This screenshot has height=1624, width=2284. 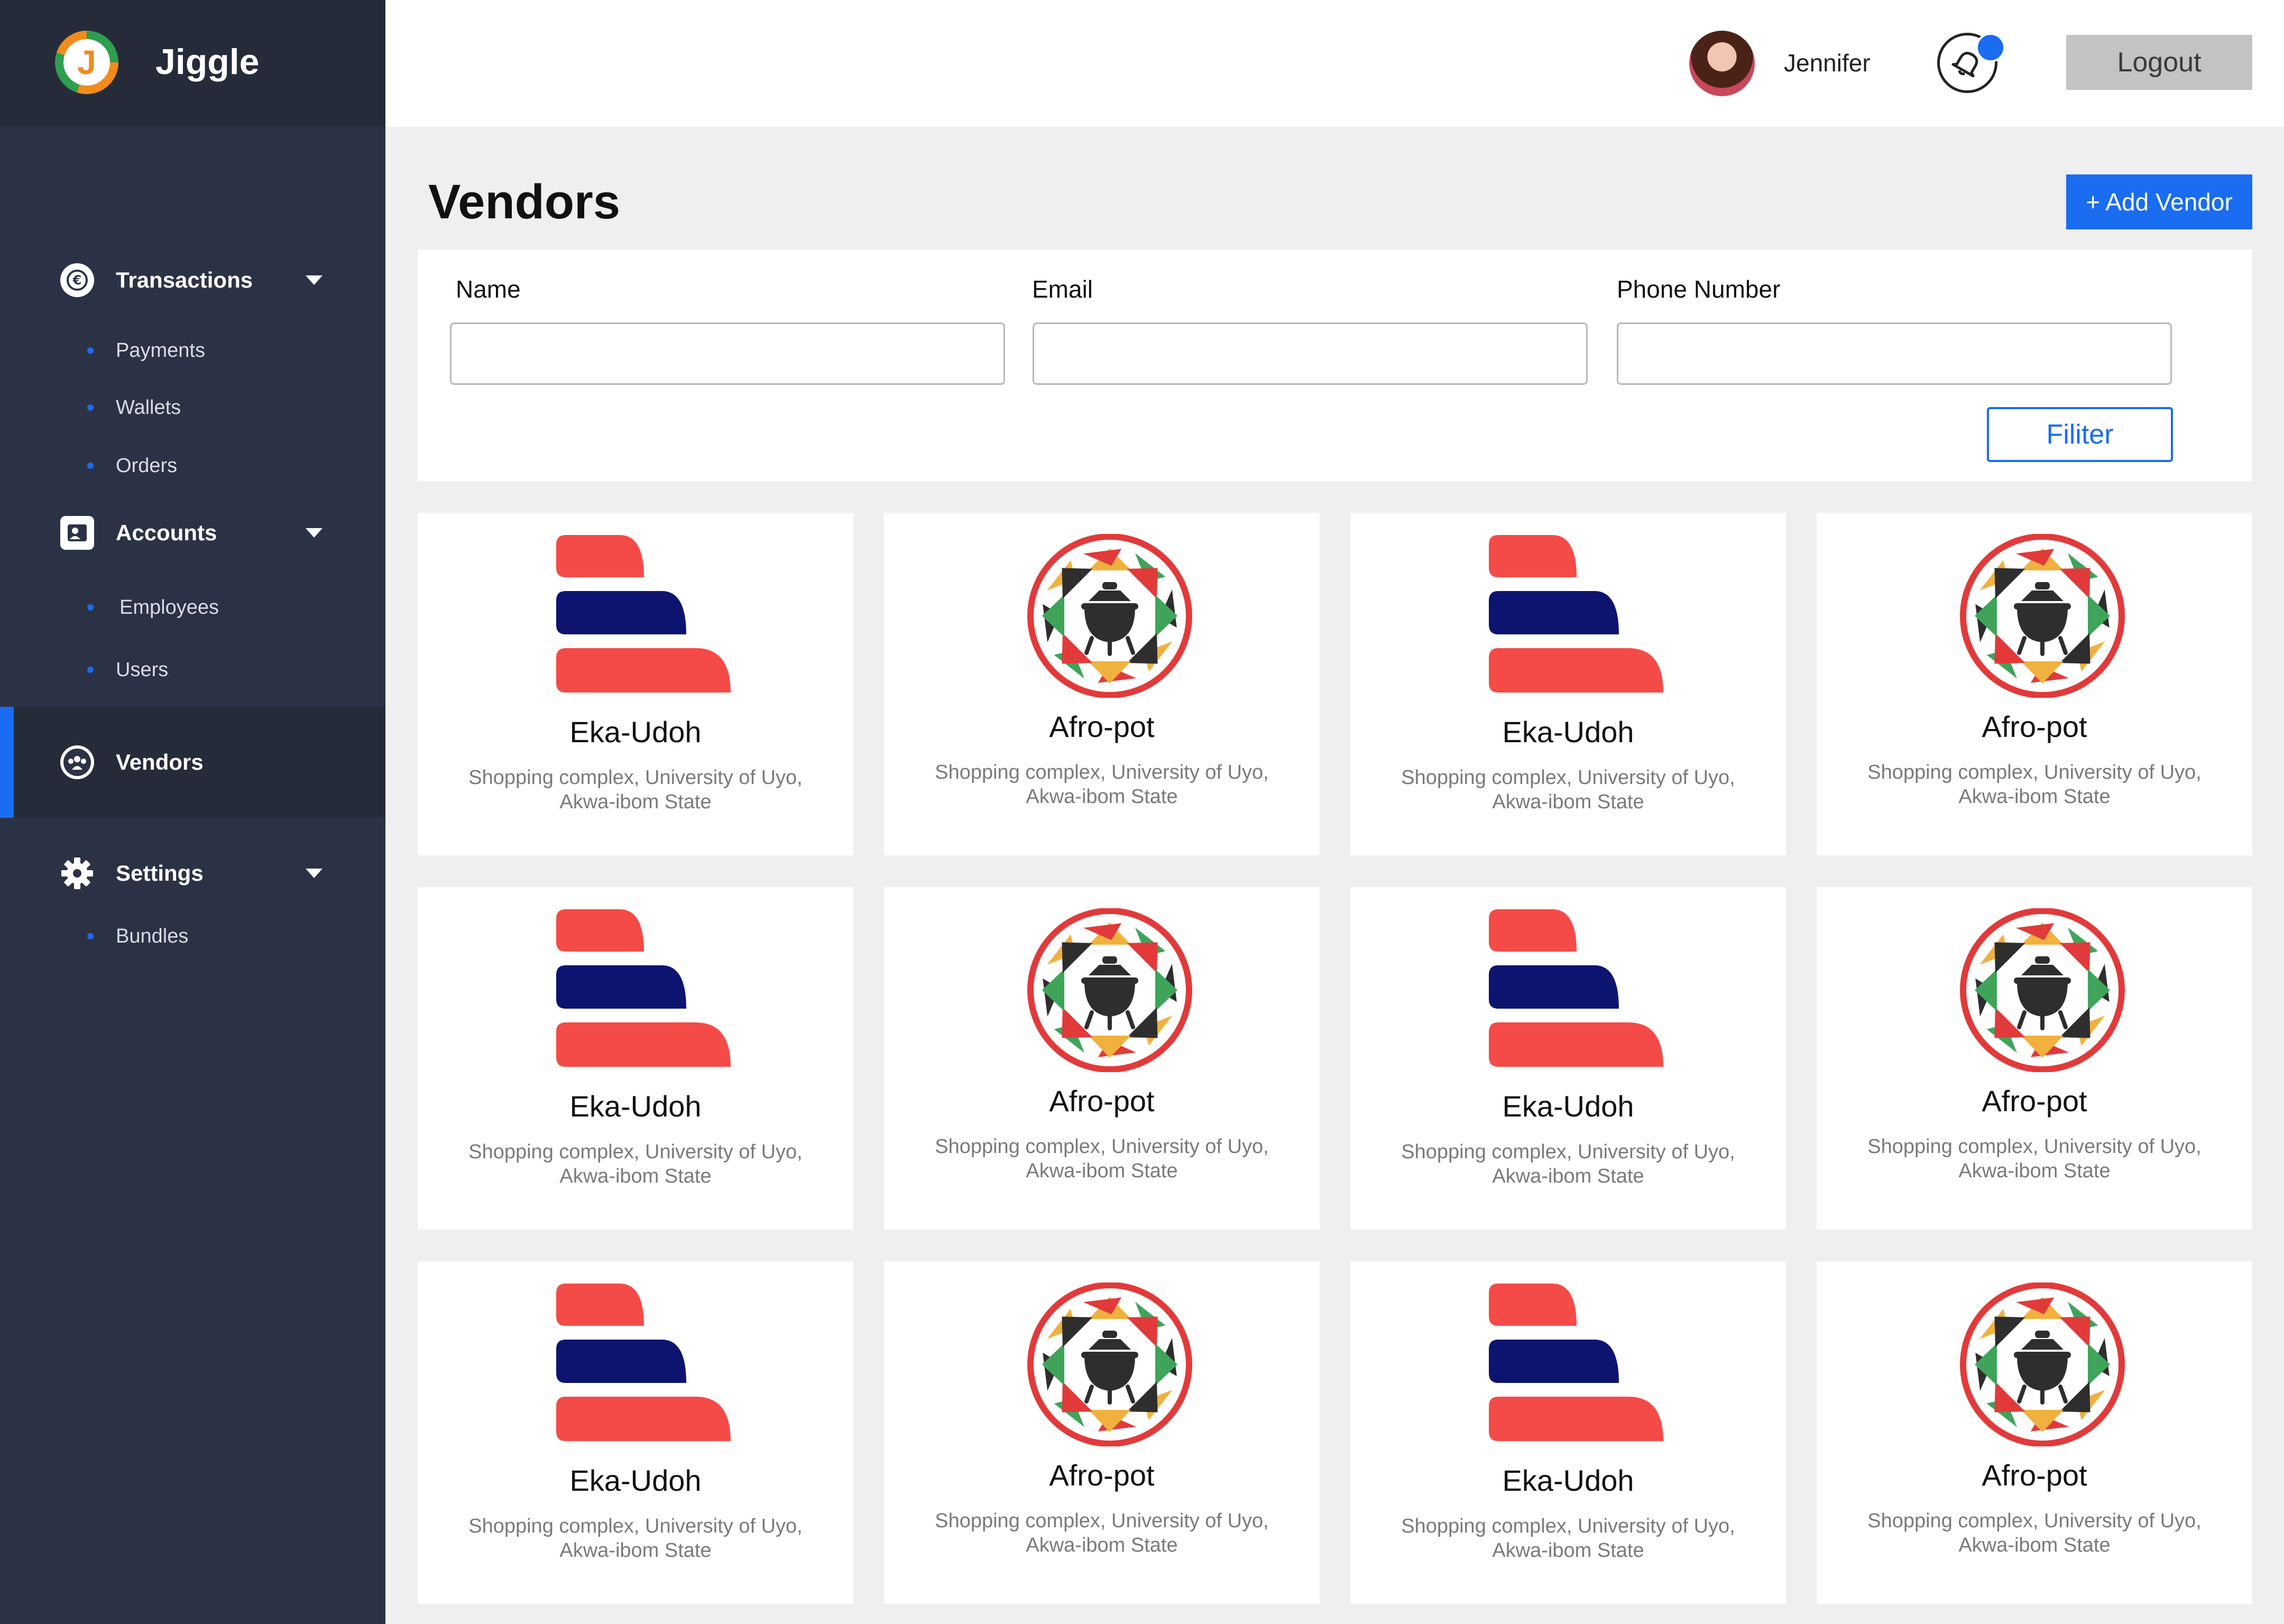 What do you see at coordinates (160, 762) in the screenshot?
I see `sidebar-section-label: Vendors` at bounding box center [160, 762].